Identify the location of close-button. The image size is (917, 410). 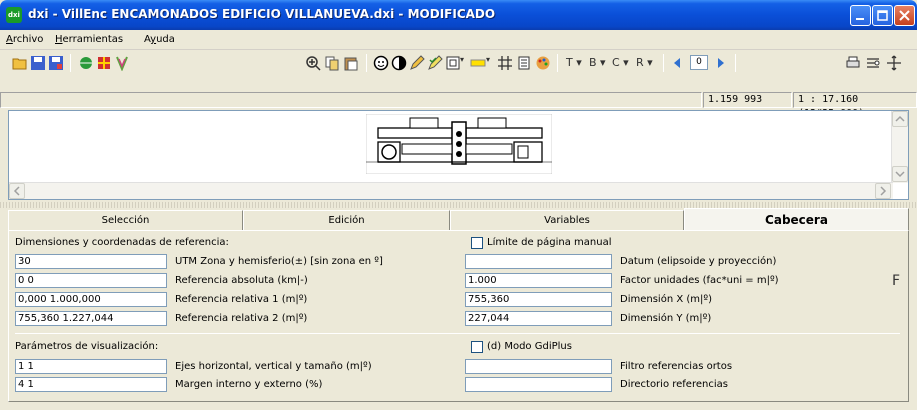
(904, 15).